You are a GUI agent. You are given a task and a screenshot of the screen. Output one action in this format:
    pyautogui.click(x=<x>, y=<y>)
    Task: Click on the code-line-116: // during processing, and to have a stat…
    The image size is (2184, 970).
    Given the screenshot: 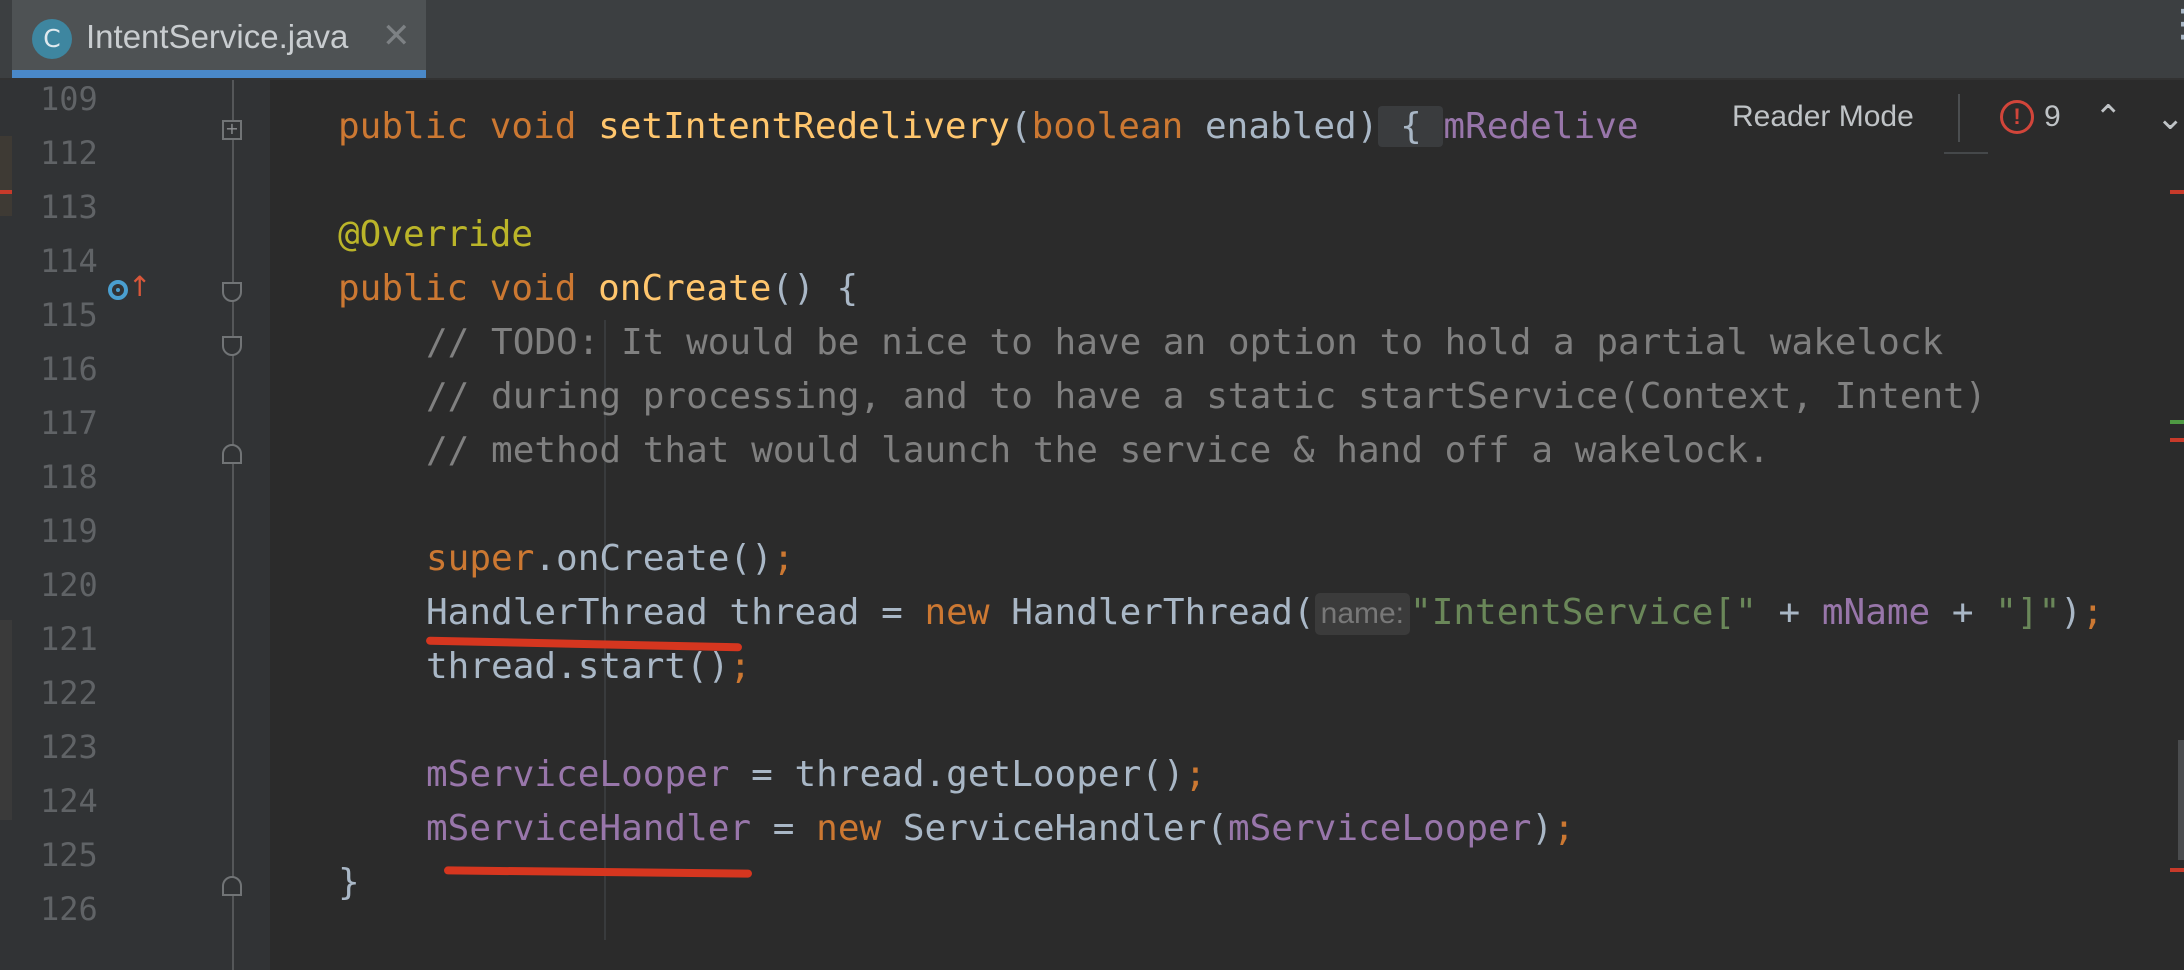 What is the action you would take?
    pyautogui.click(x=1206, y=396)
    